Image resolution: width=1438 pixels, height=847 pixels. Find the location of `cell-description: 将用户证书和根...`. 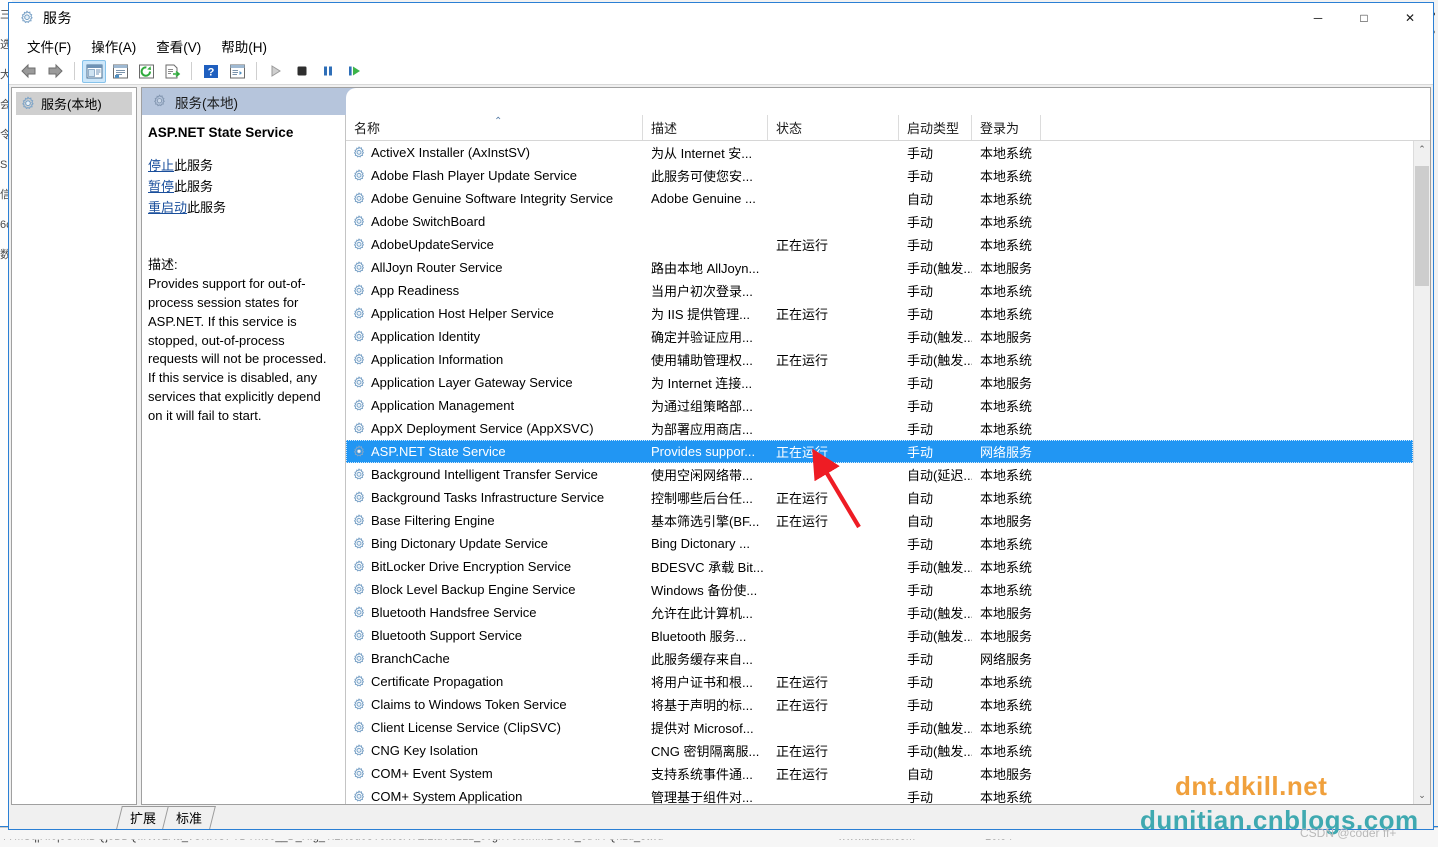

cell-description: 将用户证书和根... is located at coordinates (702, 682).